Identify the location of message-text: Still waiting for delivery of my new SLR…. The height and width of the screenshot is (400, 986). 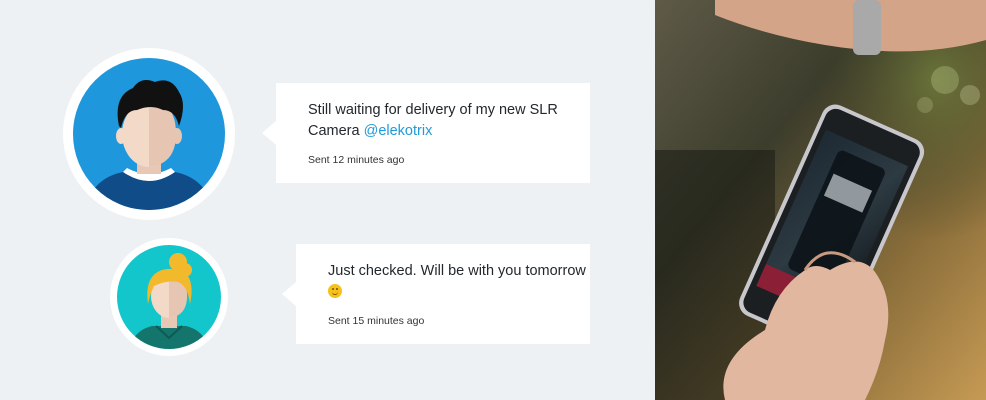
(449, 121).